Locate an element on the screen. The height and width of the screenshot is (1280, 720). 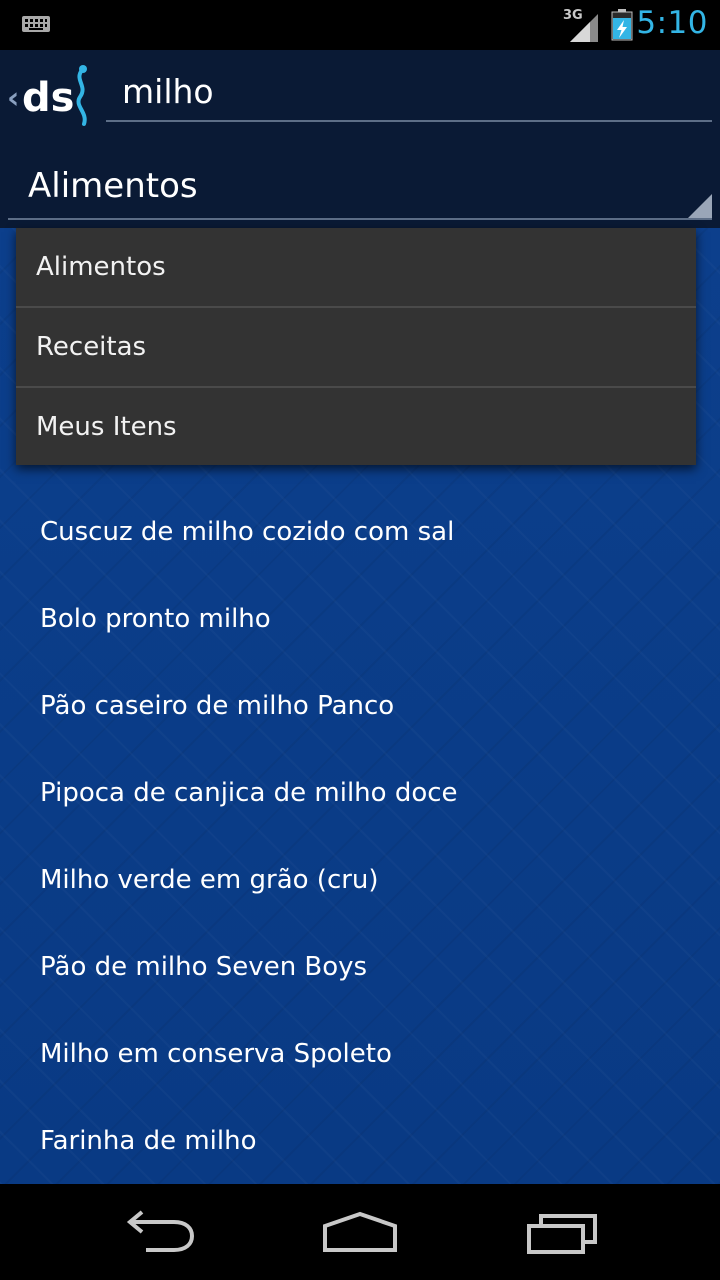
list-item: Milho em conserva Spoleto is located at coordinates (360, 1055).